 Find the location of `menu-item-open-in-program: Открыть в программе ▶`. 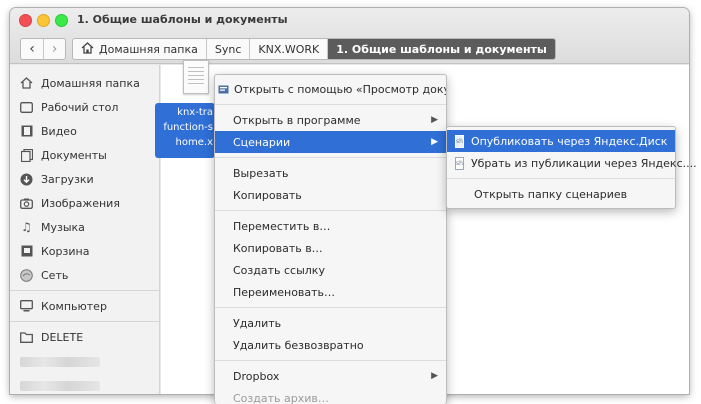

menu-item-open-in-program: Открыть в программе ▶ is located at coordinates (330, 120).